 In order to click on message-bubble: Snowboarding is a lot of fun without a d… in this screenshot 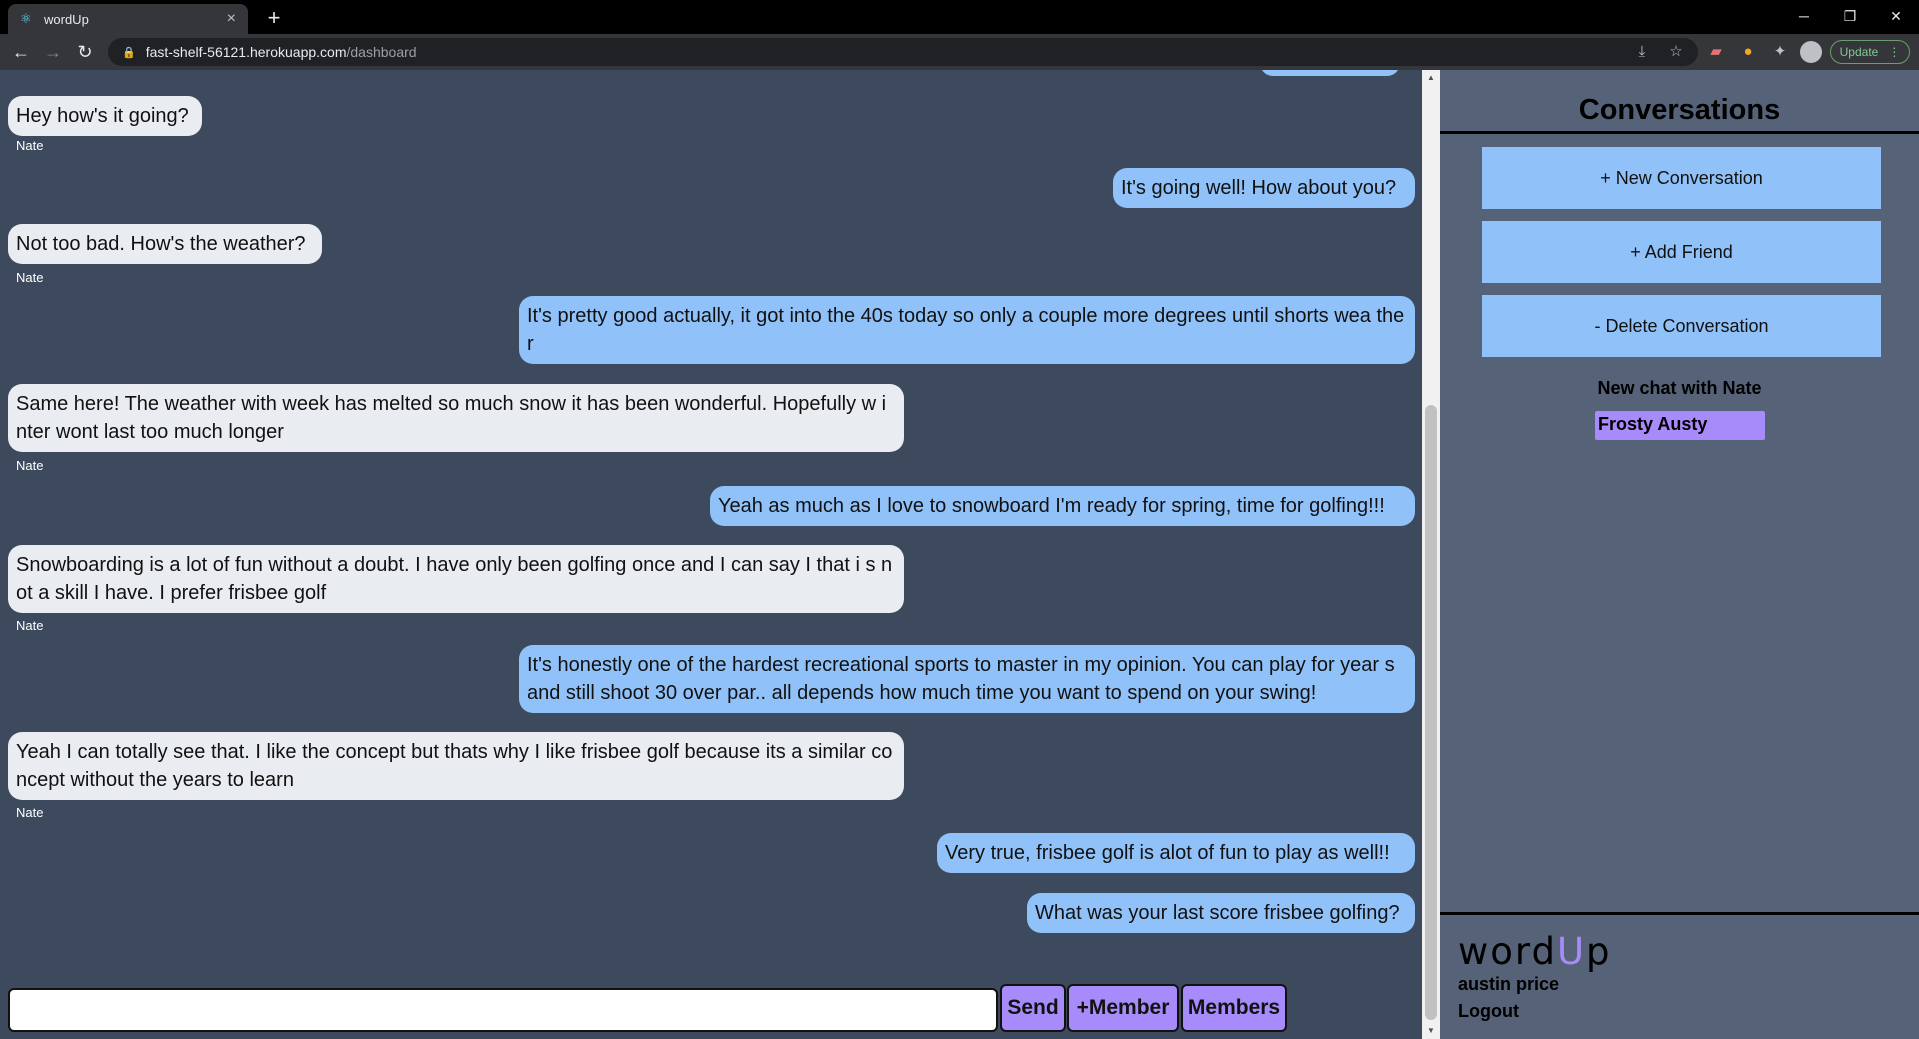, I will do `click(456, 579)`.